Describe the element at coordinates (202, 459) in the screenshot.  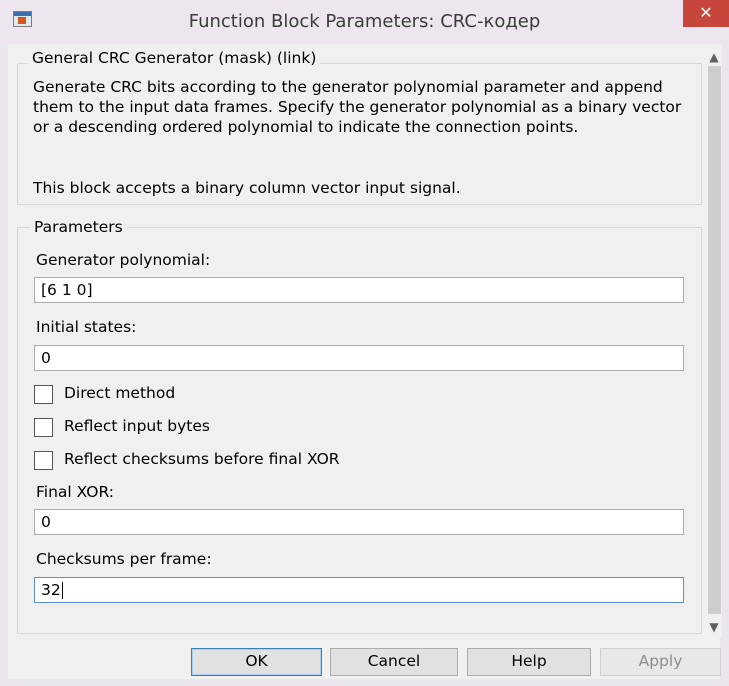
I see `reflect-checksums-label: Reflect checksums before final XOR` at that location.